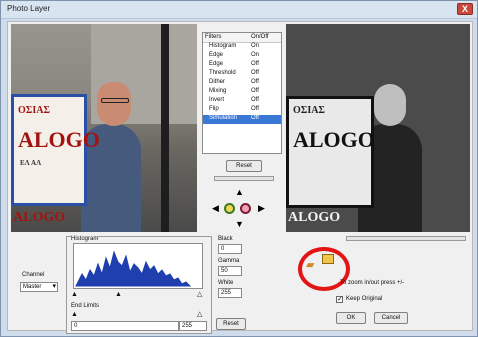  Describe the element at coordinates (39, 287) in the screenshot. I see `channel-select: Master` at that location.